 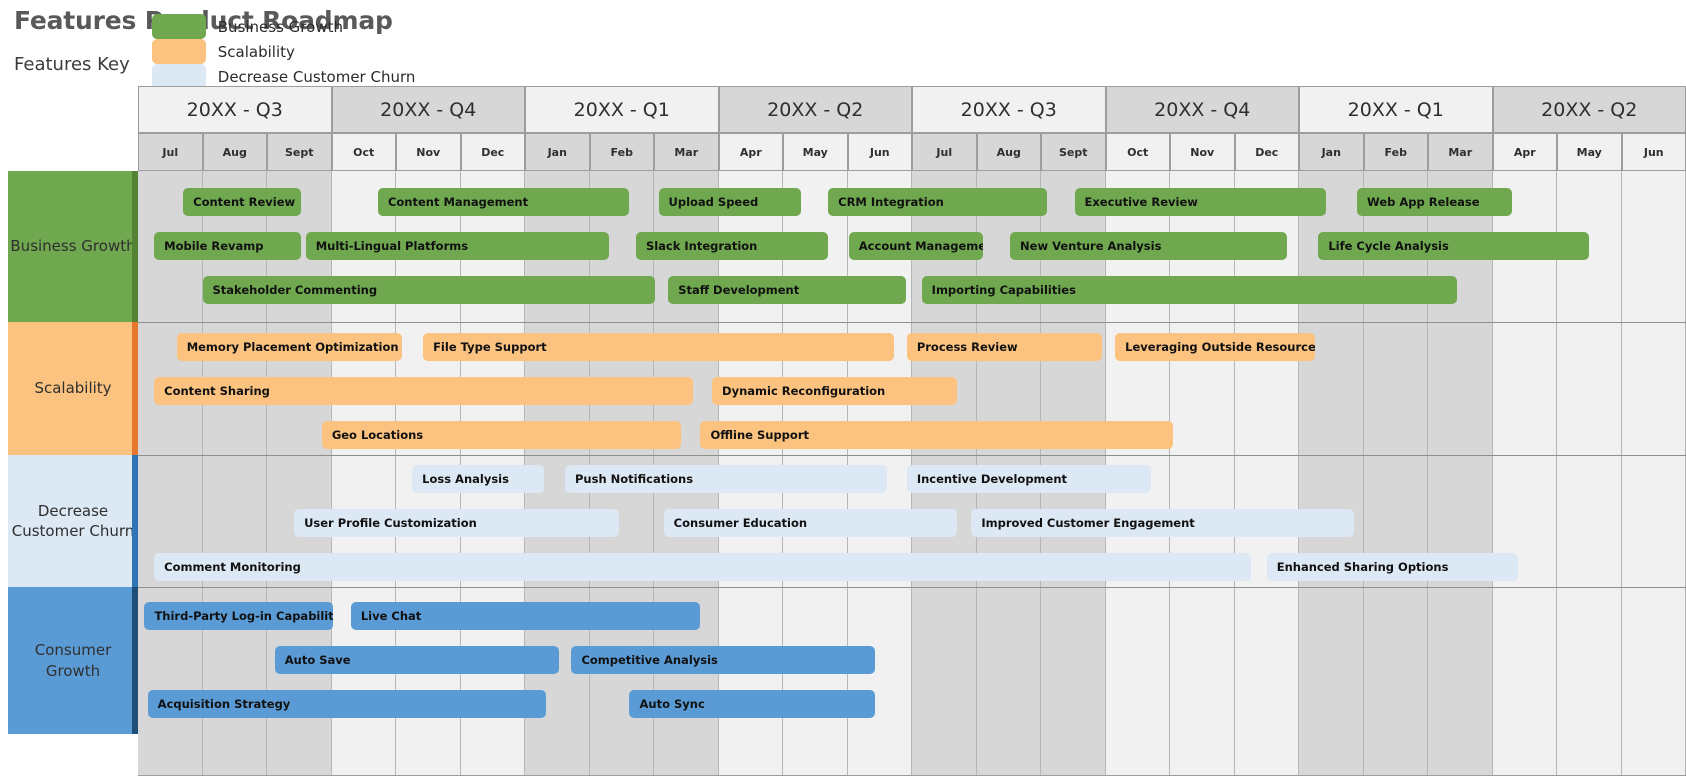 I want to click on task-bar: CRM Integration, so click(x=938, y=202).